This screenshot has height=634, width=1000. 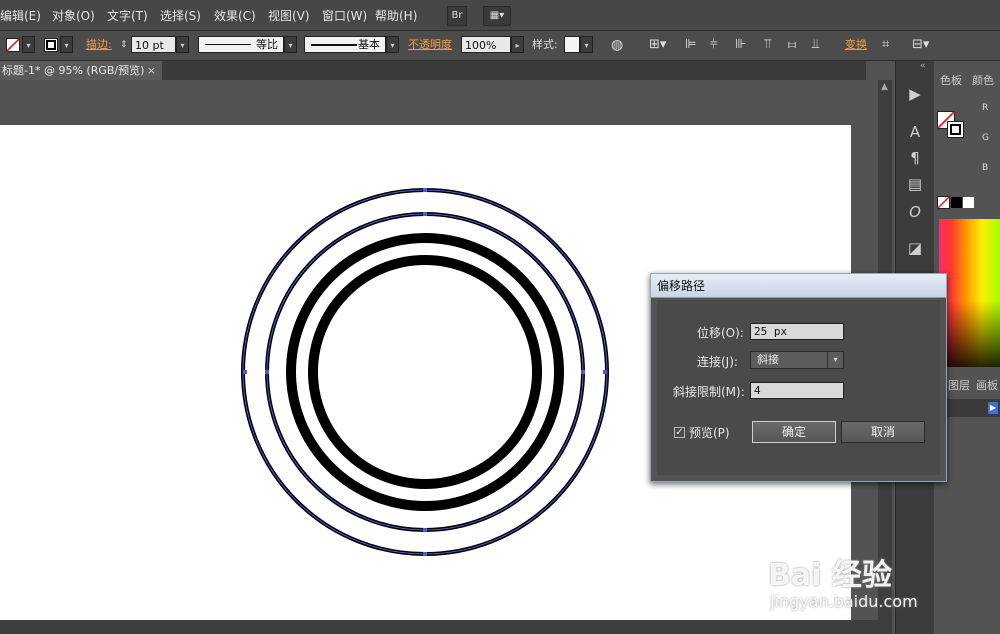 I want to click on collapse-dock-icon: «, so click(x=923, y=66).